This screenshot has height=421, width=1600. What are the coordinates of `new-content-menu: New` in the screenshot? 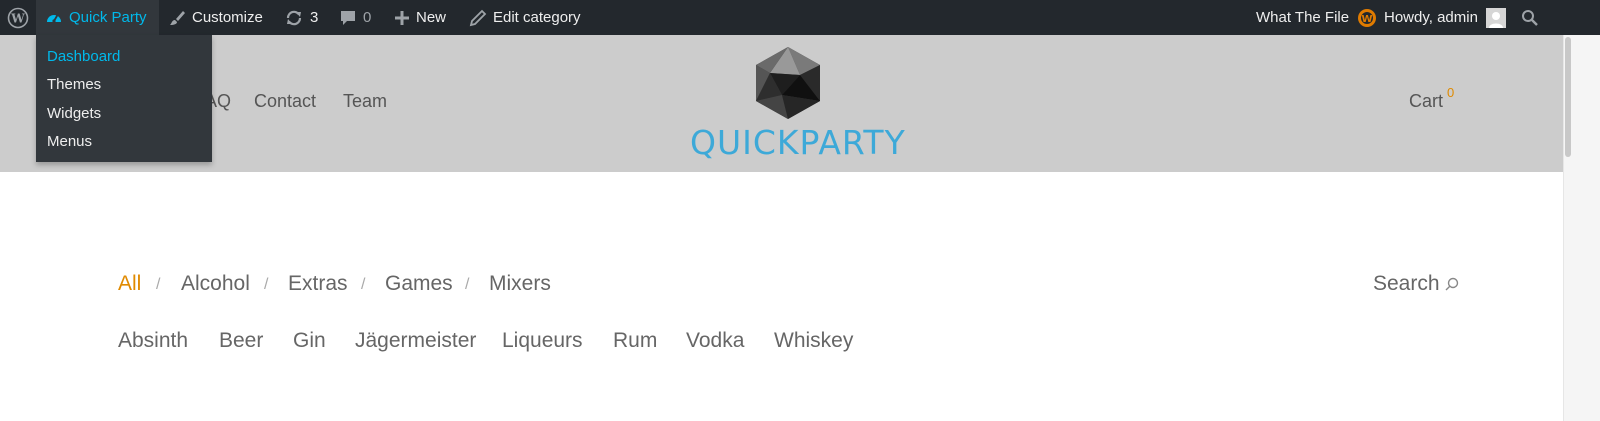 It's located at (420, 17).